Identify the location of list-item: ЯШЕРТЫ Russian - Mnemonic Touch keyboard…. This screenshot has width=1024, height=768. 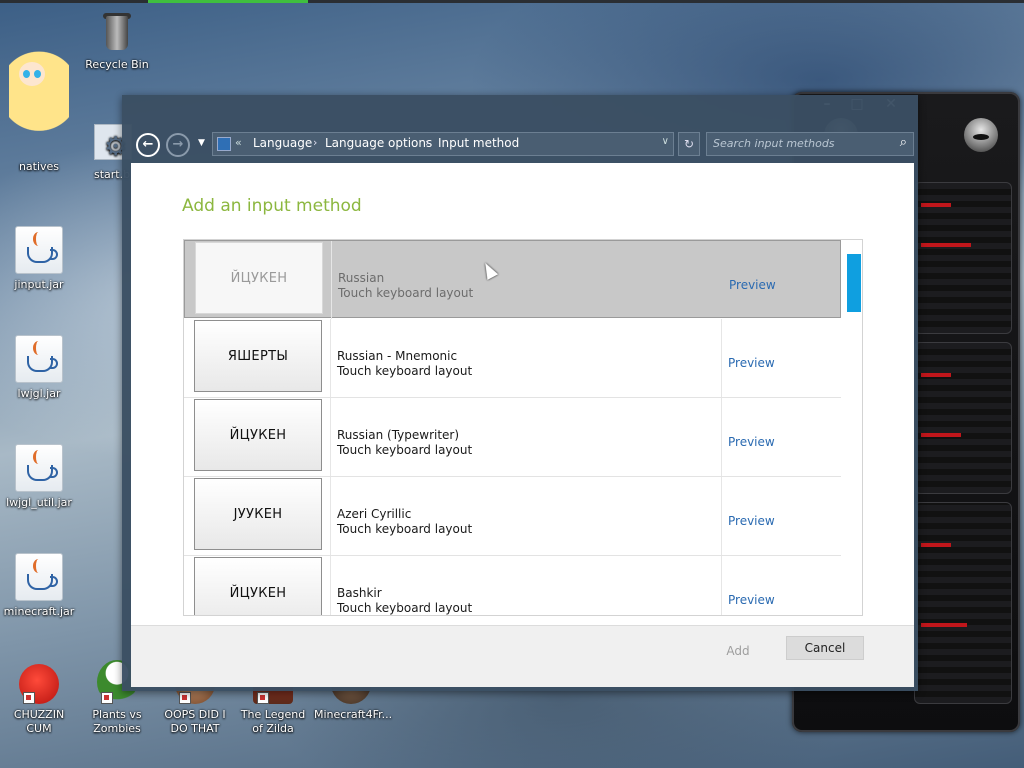
(512, 358).